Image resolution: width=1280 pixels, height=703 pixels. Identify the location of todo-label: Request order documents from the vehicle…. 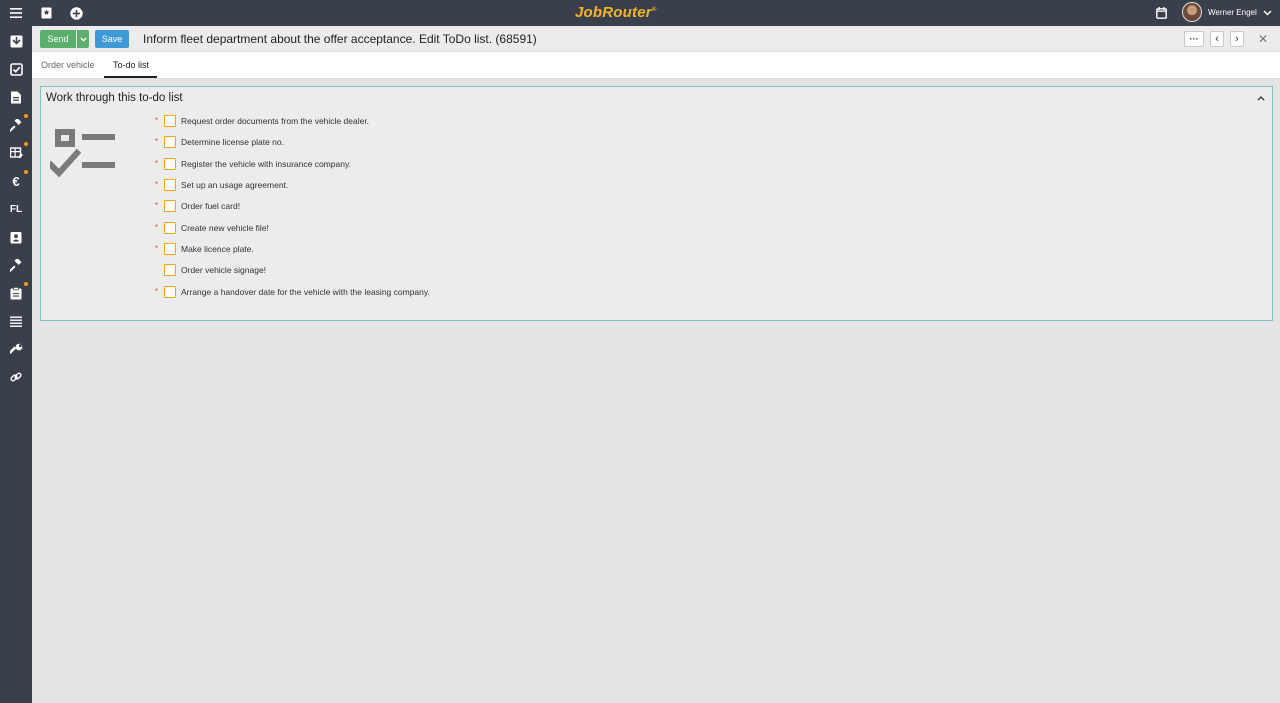
(275, 121).